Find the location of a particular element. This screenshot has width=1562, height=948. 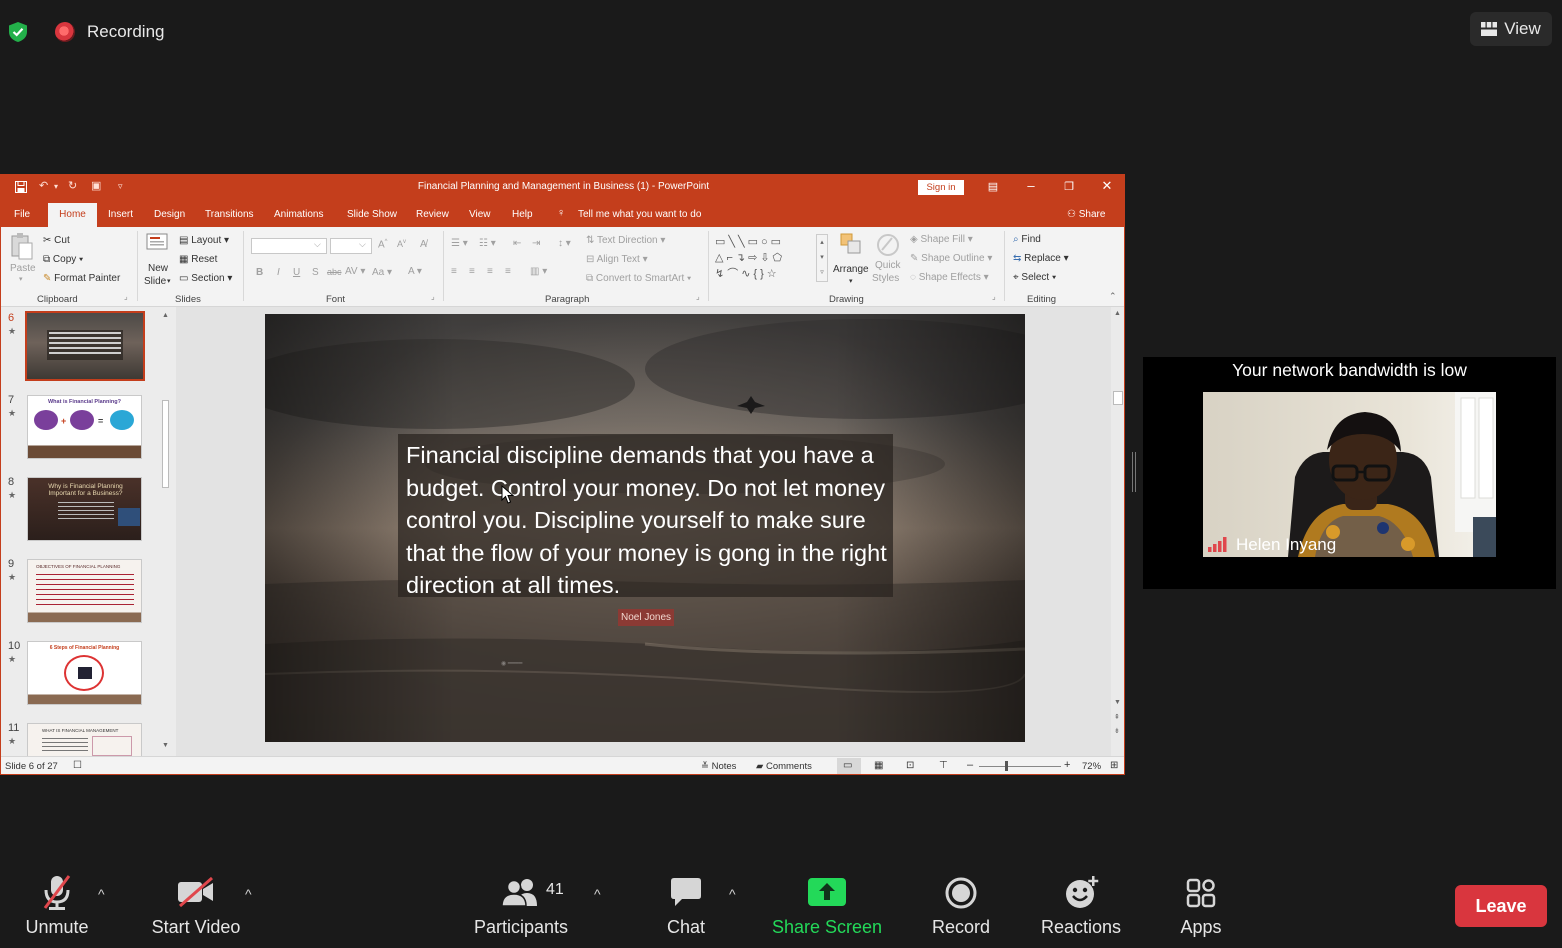

apps-button: Apps is located at coordinates (1201, 904).